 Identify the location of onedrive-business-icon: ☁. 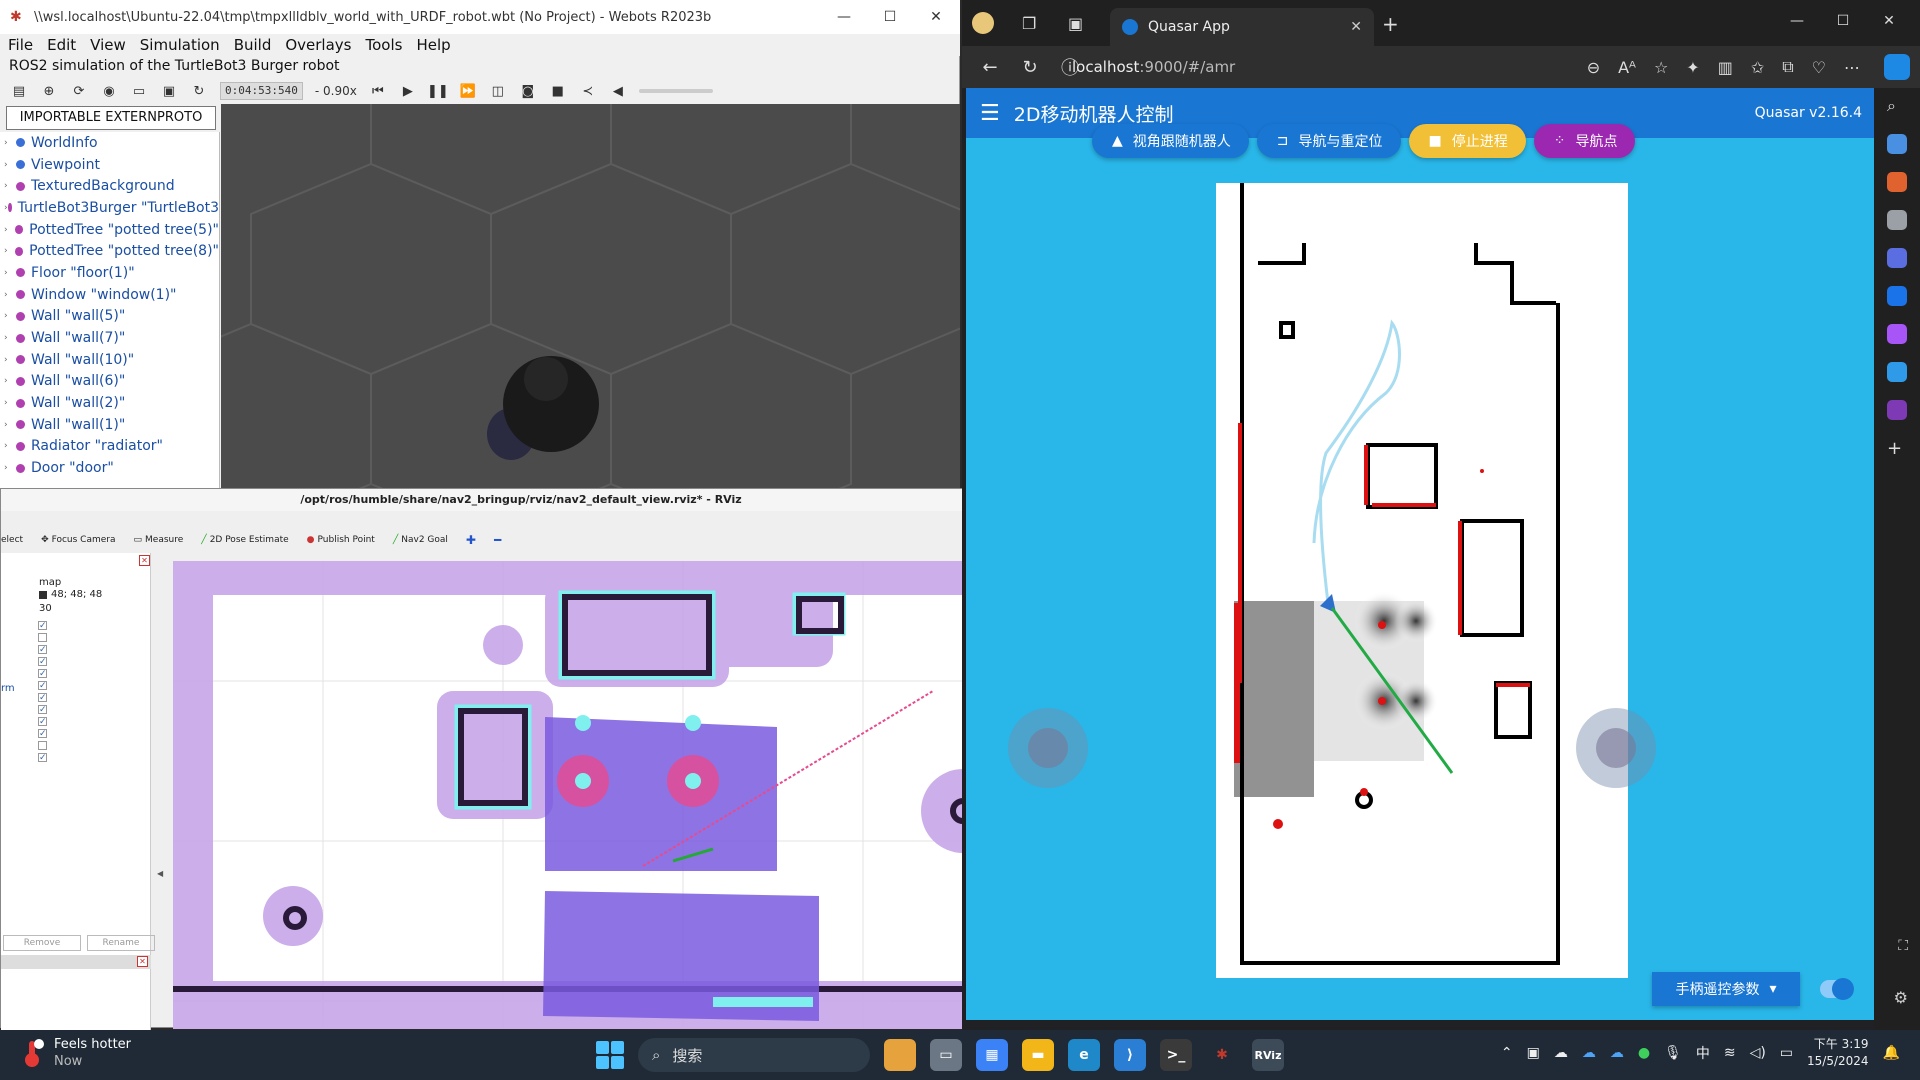
(1589, 1053).